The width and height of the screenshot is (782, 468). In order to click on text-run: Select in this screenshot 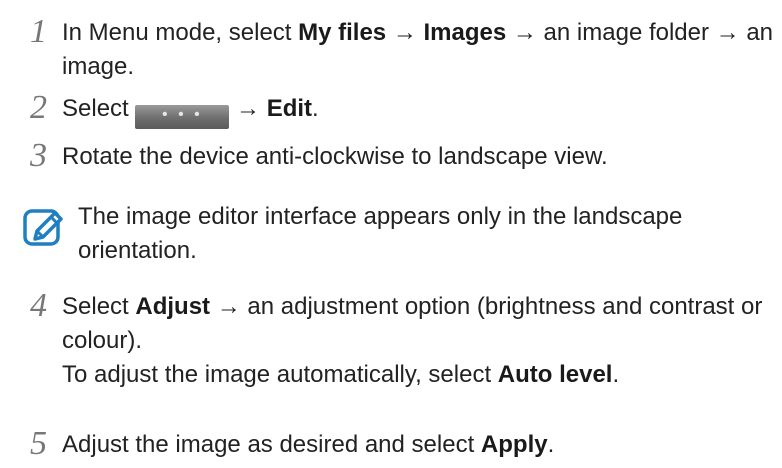, I will do `click(99, 306)`.